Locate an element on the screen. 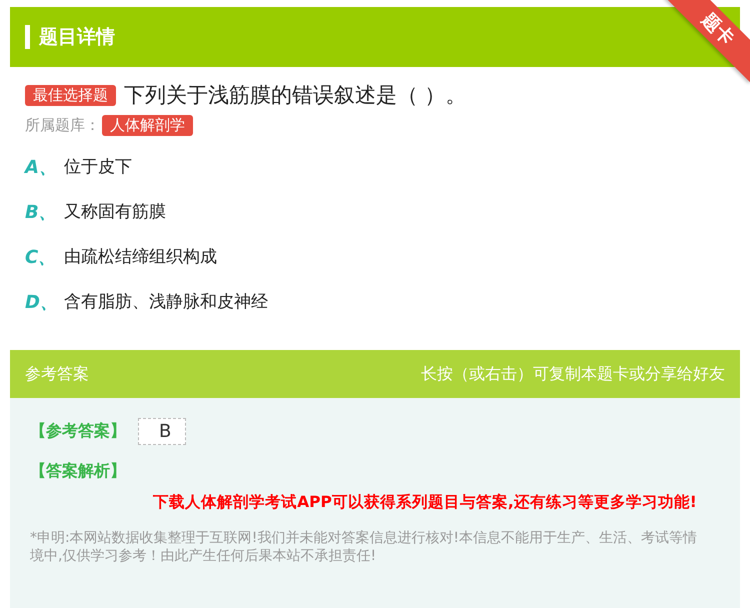  option-letter: C、 is located at coordinates (41, 257).